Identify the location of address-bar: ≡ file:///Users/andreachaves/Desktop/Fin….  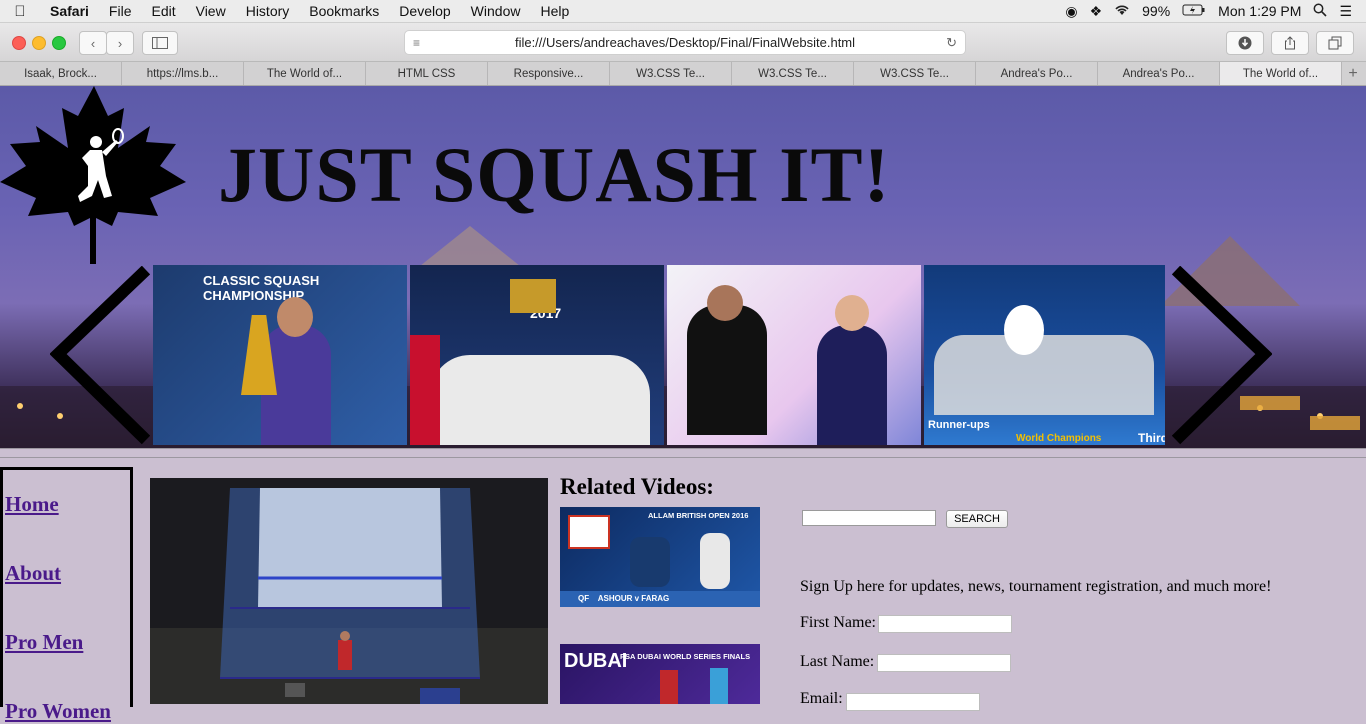
(685, 42).